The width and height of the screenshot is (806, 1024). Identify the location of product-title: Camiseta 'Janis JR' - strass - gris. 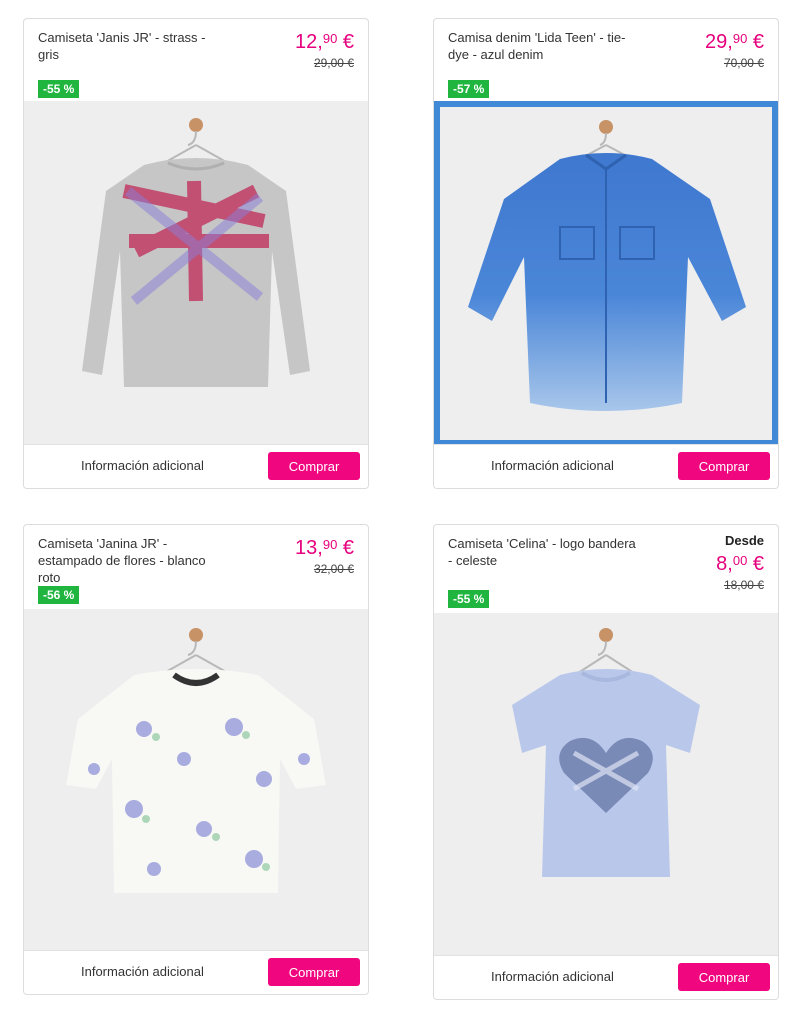
(133, 46).